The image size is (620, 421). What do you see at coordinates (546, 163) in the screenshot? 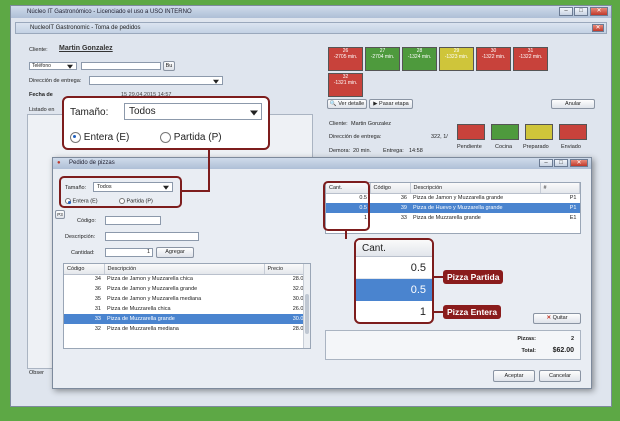
I see `dialog-minimize-button: –` at bounding box center [546, 163].